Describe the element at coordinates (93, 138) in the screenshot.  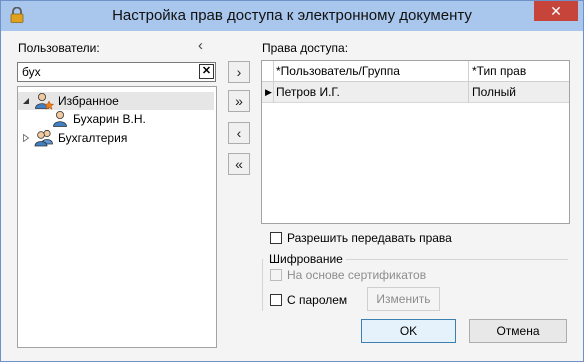
I see `tree-item-label: Бухгалтерия` at that location.